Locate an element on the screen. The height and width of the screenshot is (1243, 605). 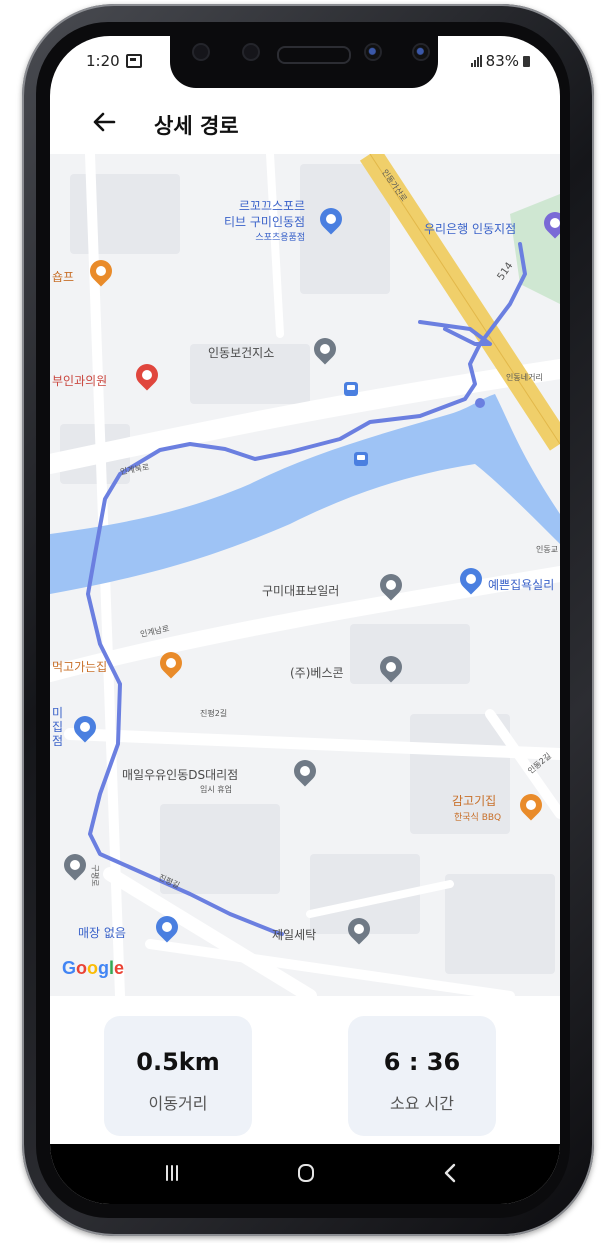
system-nav-bar is located at coordinates (305, 1174).